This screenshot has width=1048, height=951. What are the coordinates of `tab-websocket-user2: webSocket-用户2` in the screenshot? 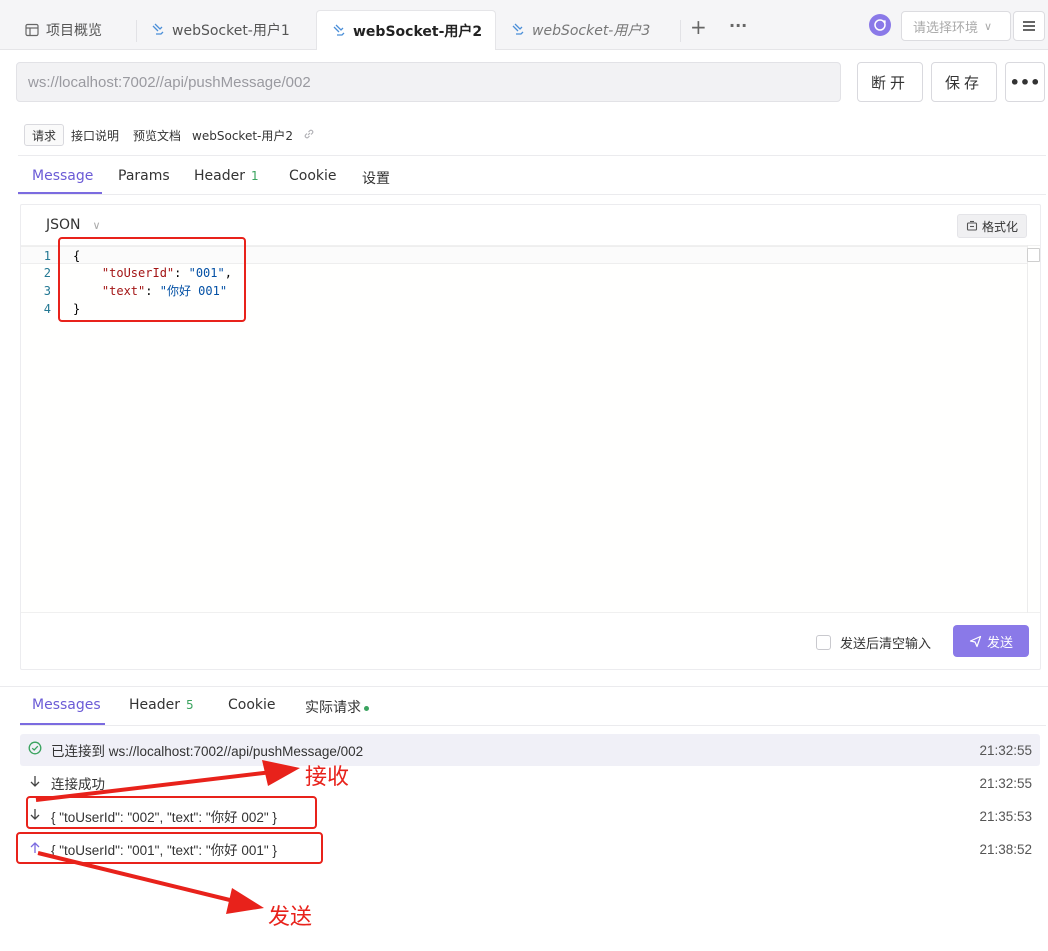 It's located at (406, 30).